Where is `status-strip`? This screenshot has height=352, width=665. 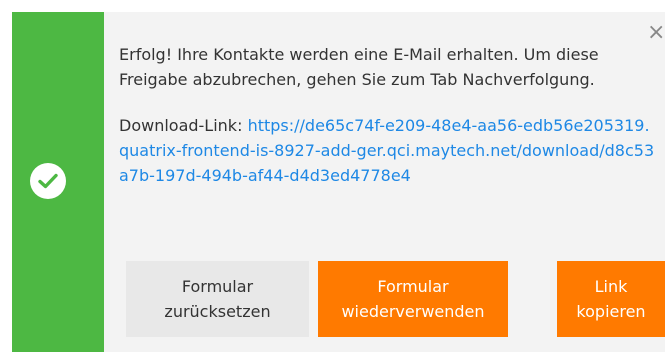
status-strip is located at coordinates (58, 182).